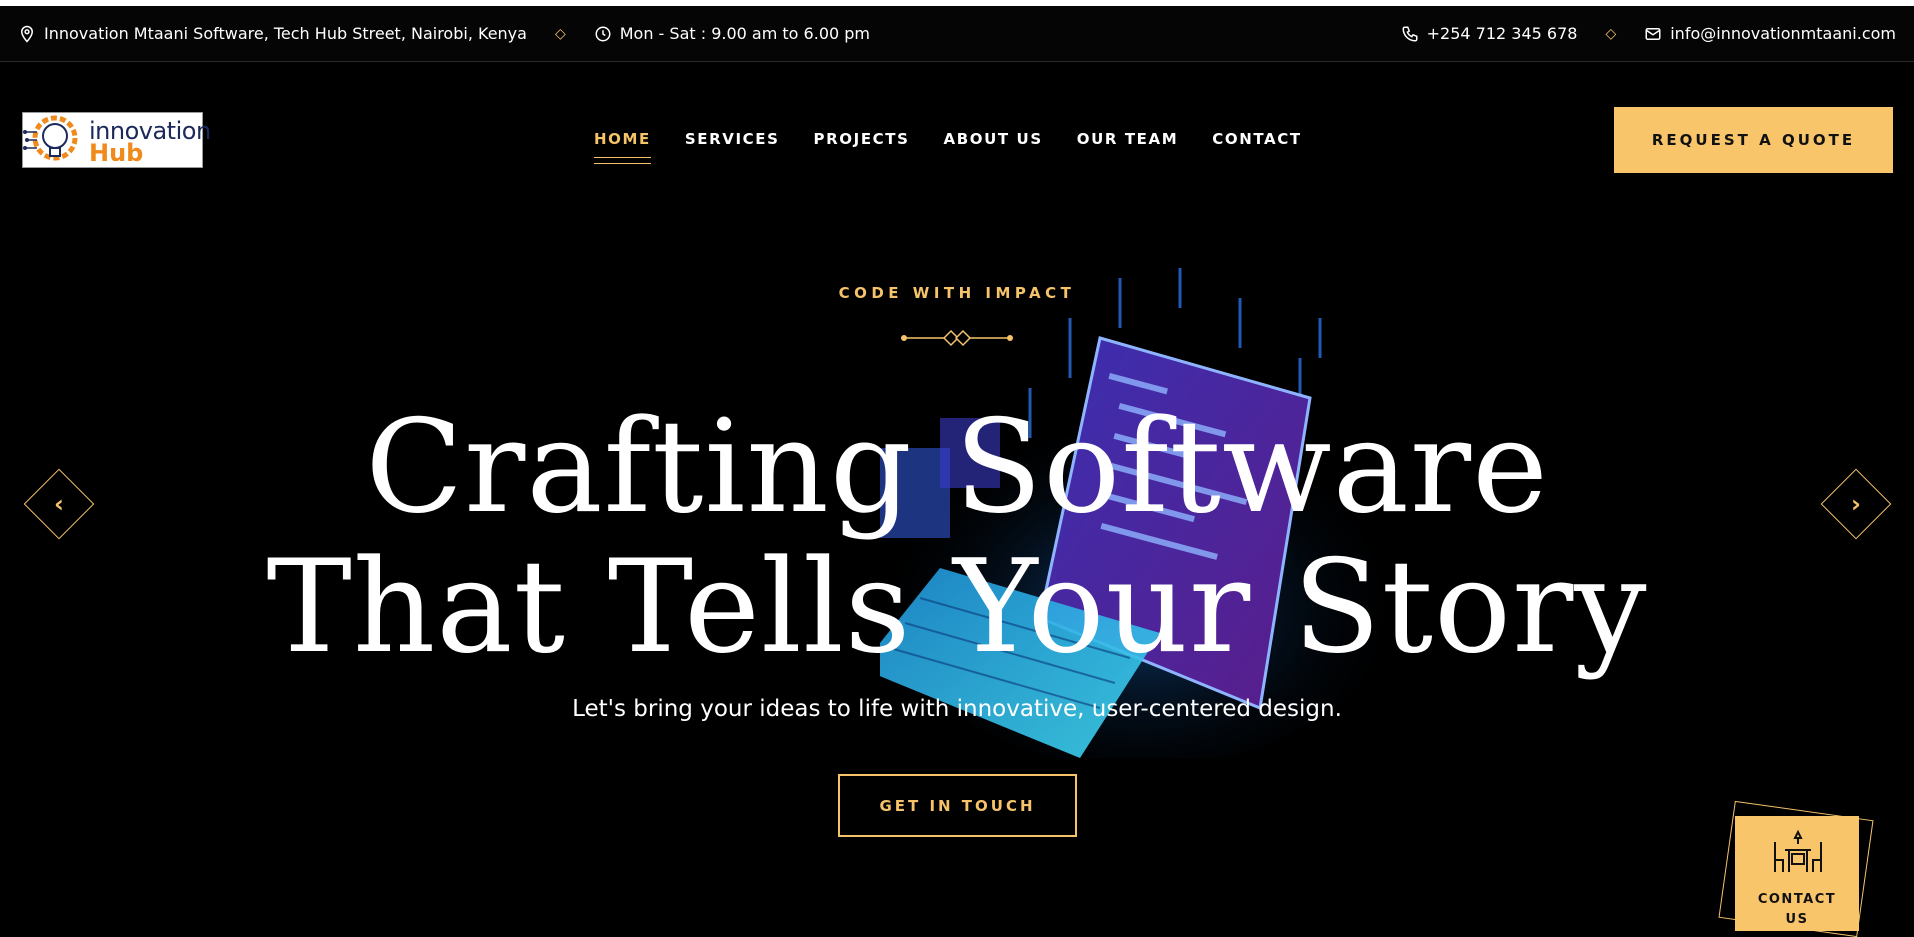 The width and height of the screenshot is (1914, 937). What do you see at coordinates (1798, 850) in the screenshot?
I see `table-chairs-icon` at bounding box center [1798, 850].